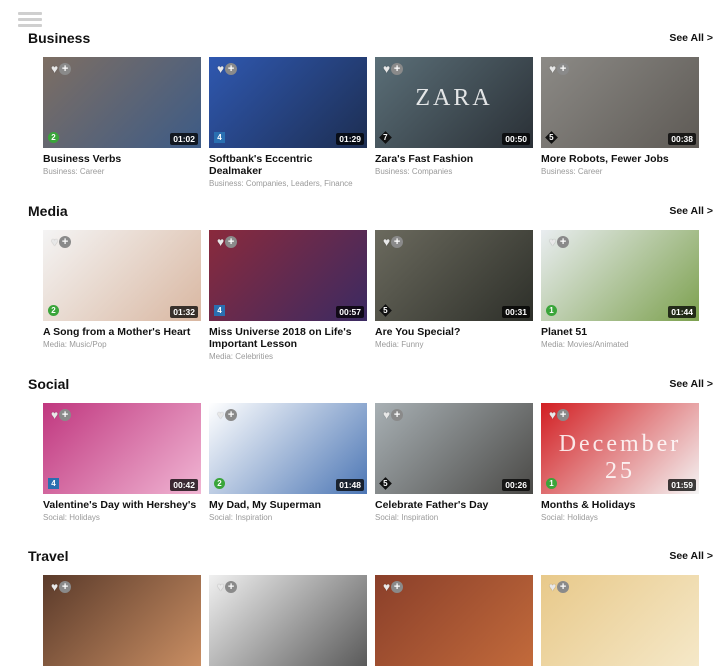  I want to click on video-thumbnail: ♥ +2 01:48, so click(288, 448).